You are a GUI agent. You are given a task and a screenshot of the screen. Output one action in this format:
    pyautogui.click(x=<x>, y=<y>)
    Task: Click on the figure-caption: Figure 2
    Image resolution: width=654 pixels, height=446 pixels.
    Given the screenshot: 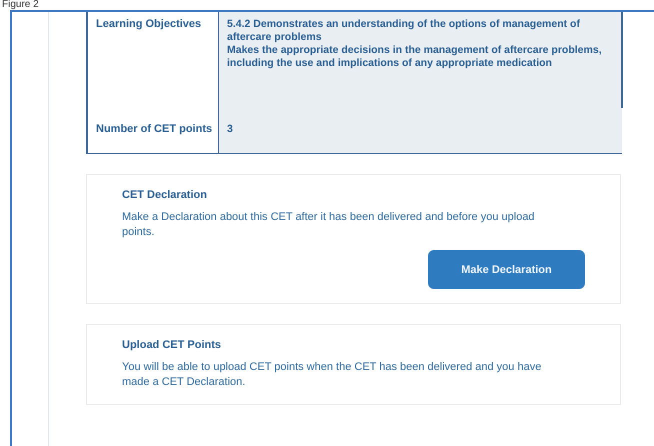 What is the action you would take?
    pyautogui.click(x=20, y=5)
    